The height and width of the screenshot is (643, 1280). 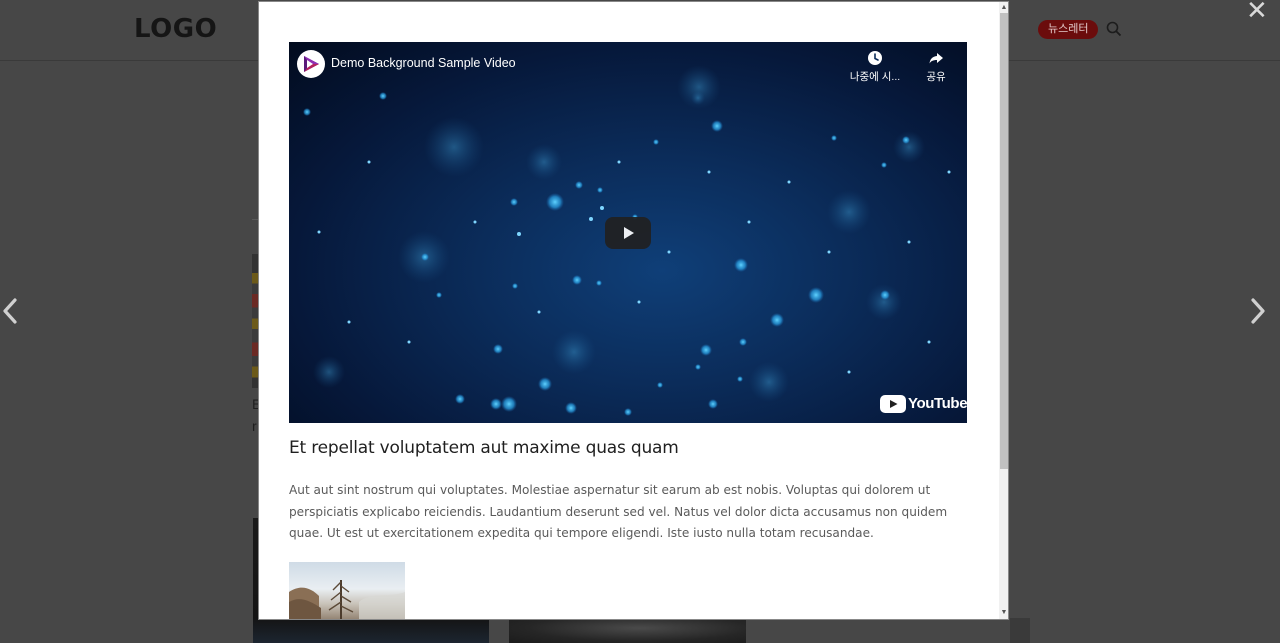 What do you see at coordinates (937, 404) in the screenshot?
I see `youtube-brand-label: YouTube` at bounding box center [937, 404].